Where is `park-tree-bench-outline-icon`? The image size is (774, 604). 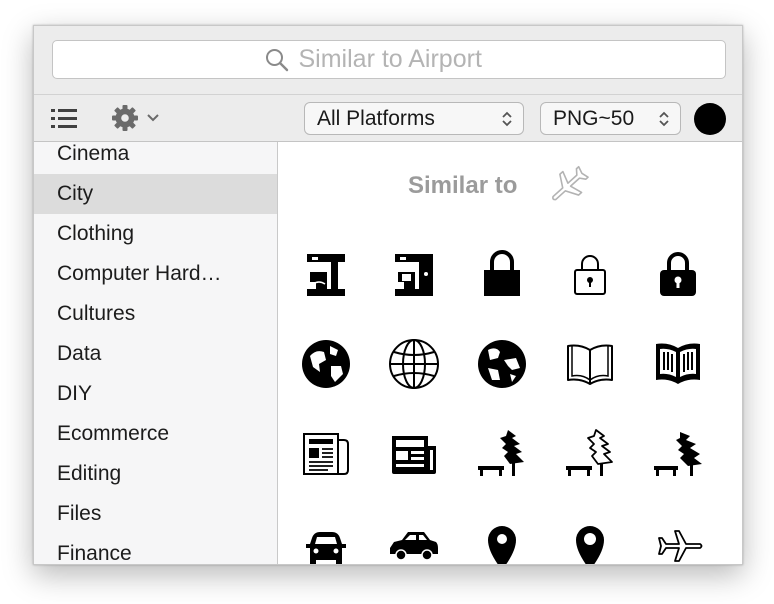
park-tree-bench-outline-icon is located at coordinates (589, 452).